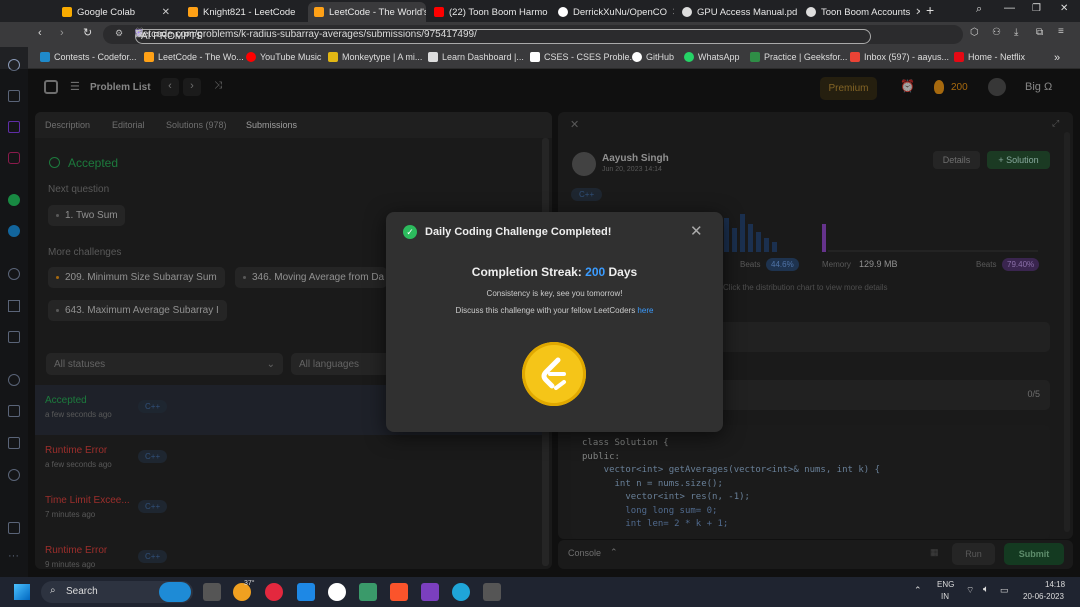 This screenshot has width=1080, height=607. Describe the element at coordinates (1064, 8) in the screenshot. I see `close-window-button: ✕` at that location.